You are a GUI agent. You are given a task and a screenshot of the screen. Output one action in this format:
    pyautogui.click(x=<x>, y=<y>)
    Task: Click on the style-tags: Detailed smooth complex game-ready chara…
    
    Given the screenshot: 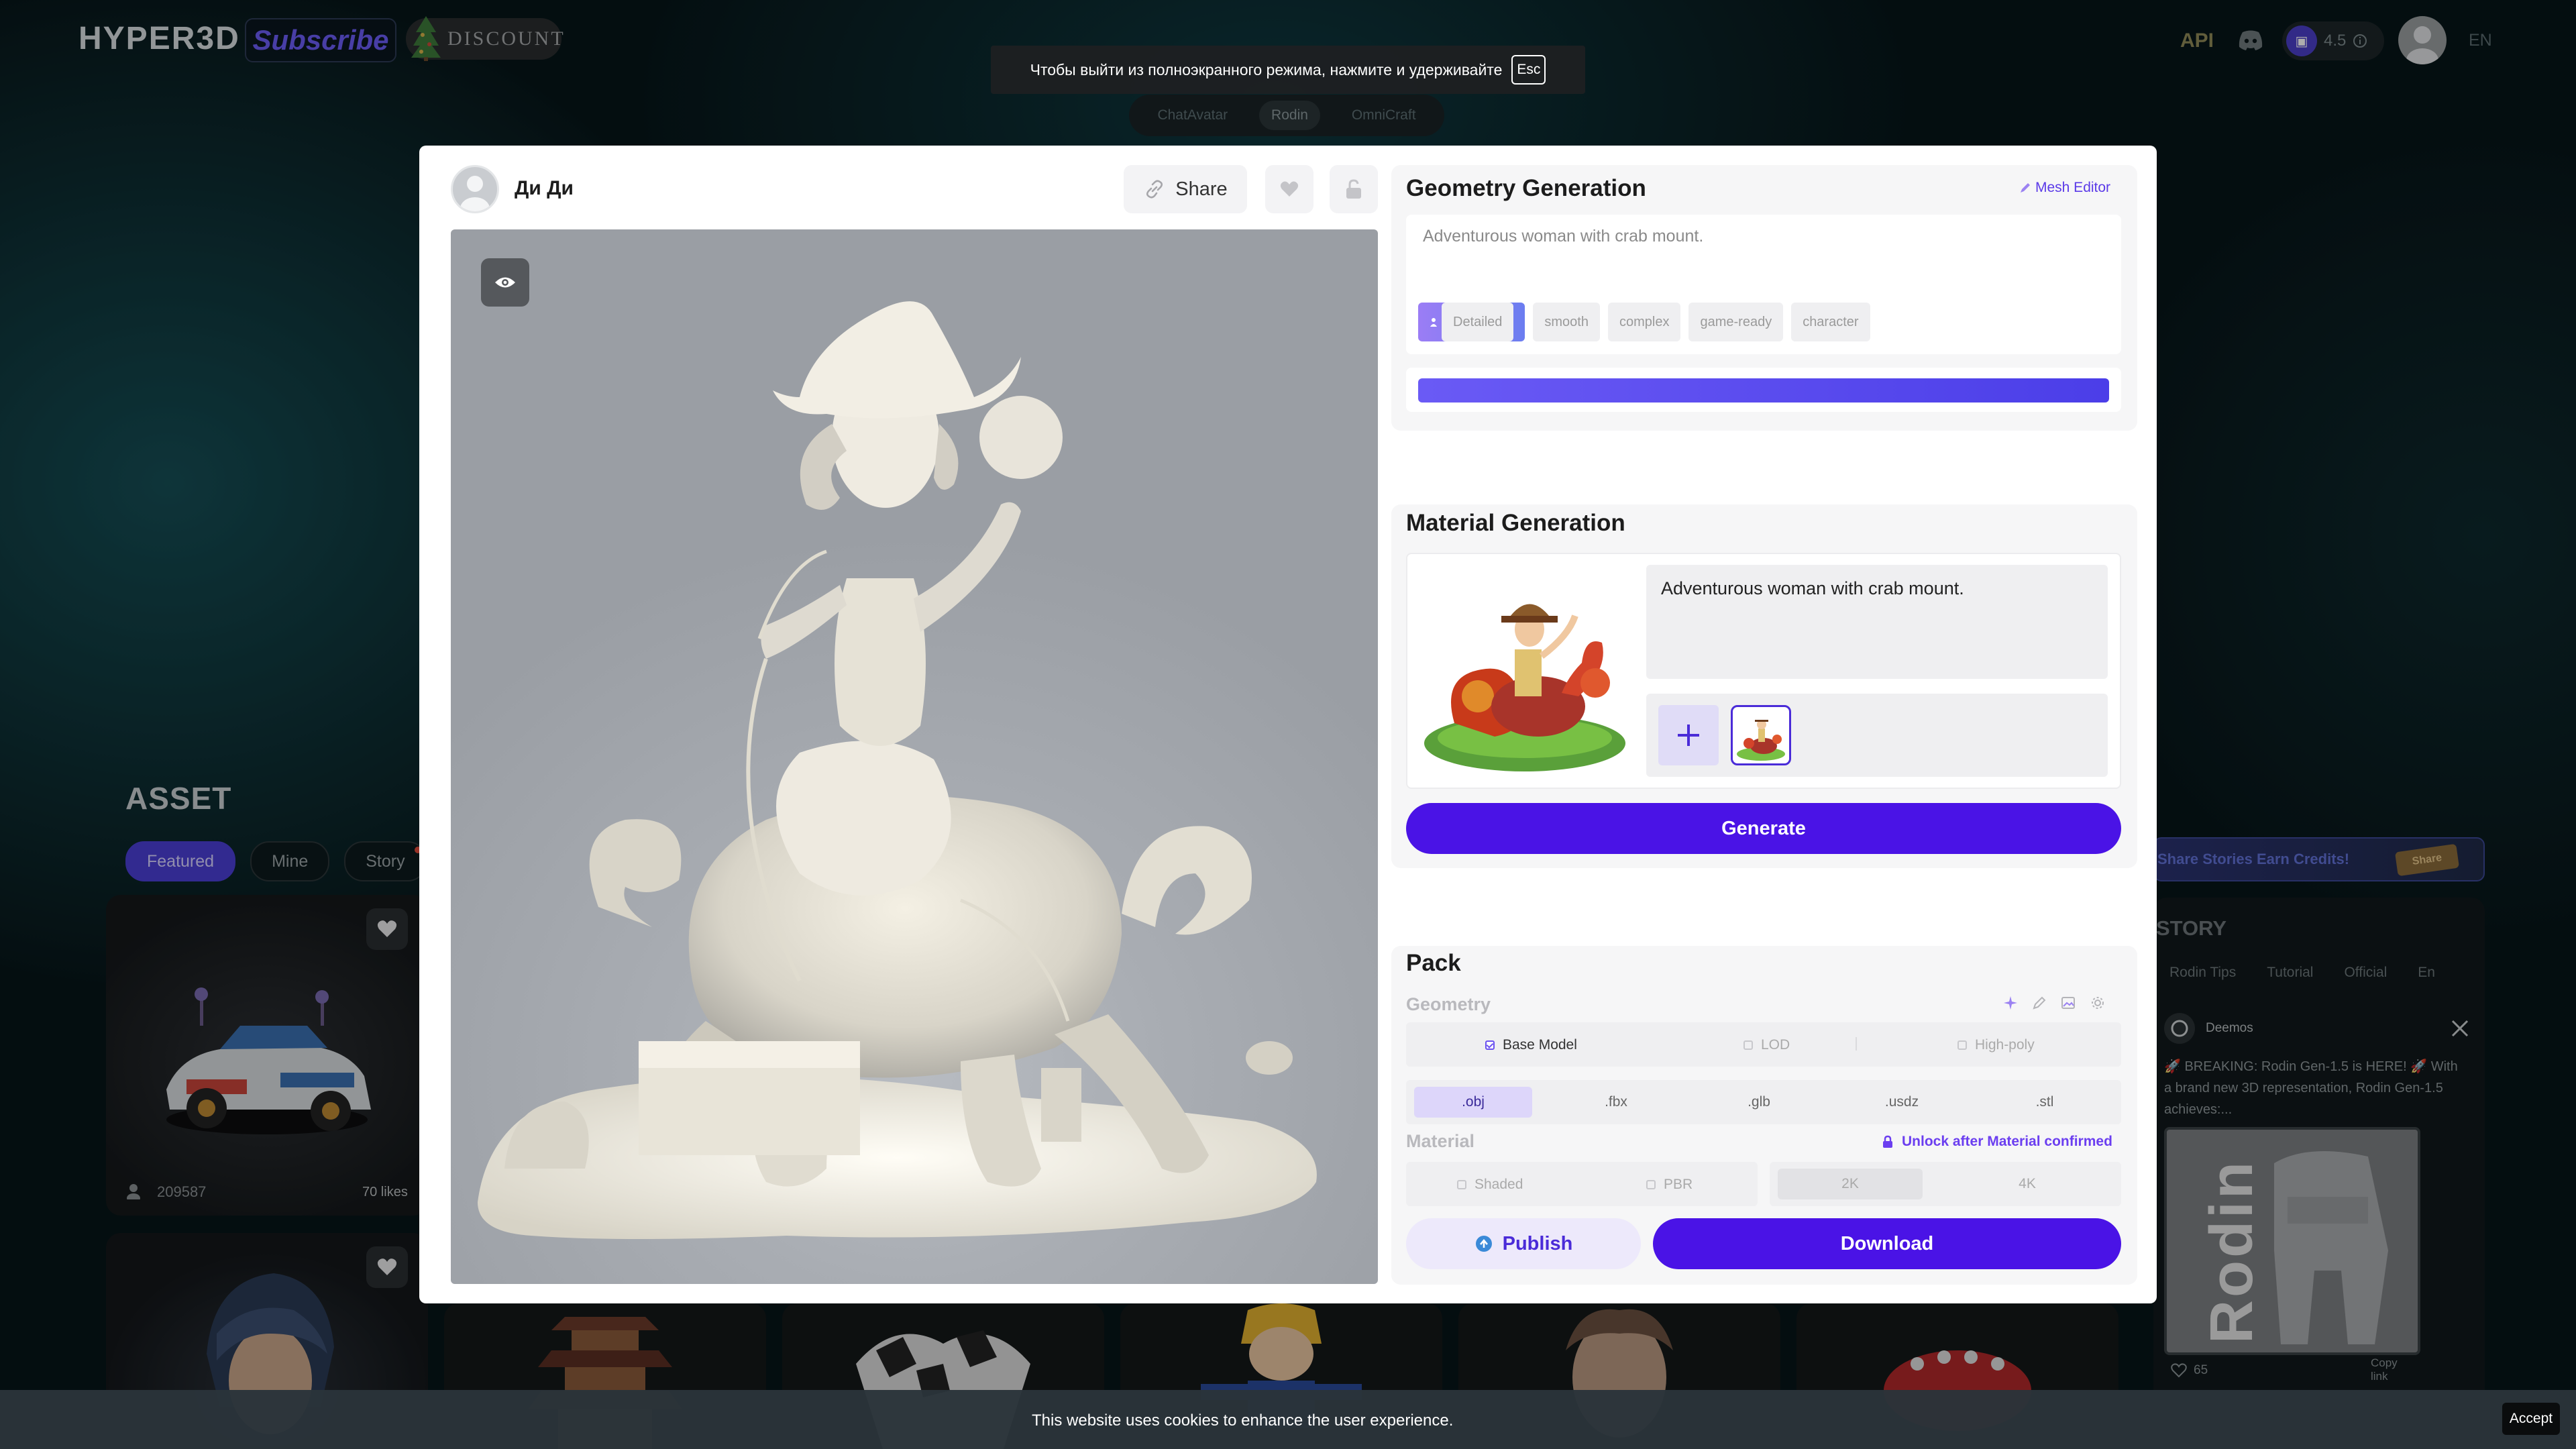 What is the action you would take?
    pyautogui.click(x=1644, y=322)
    